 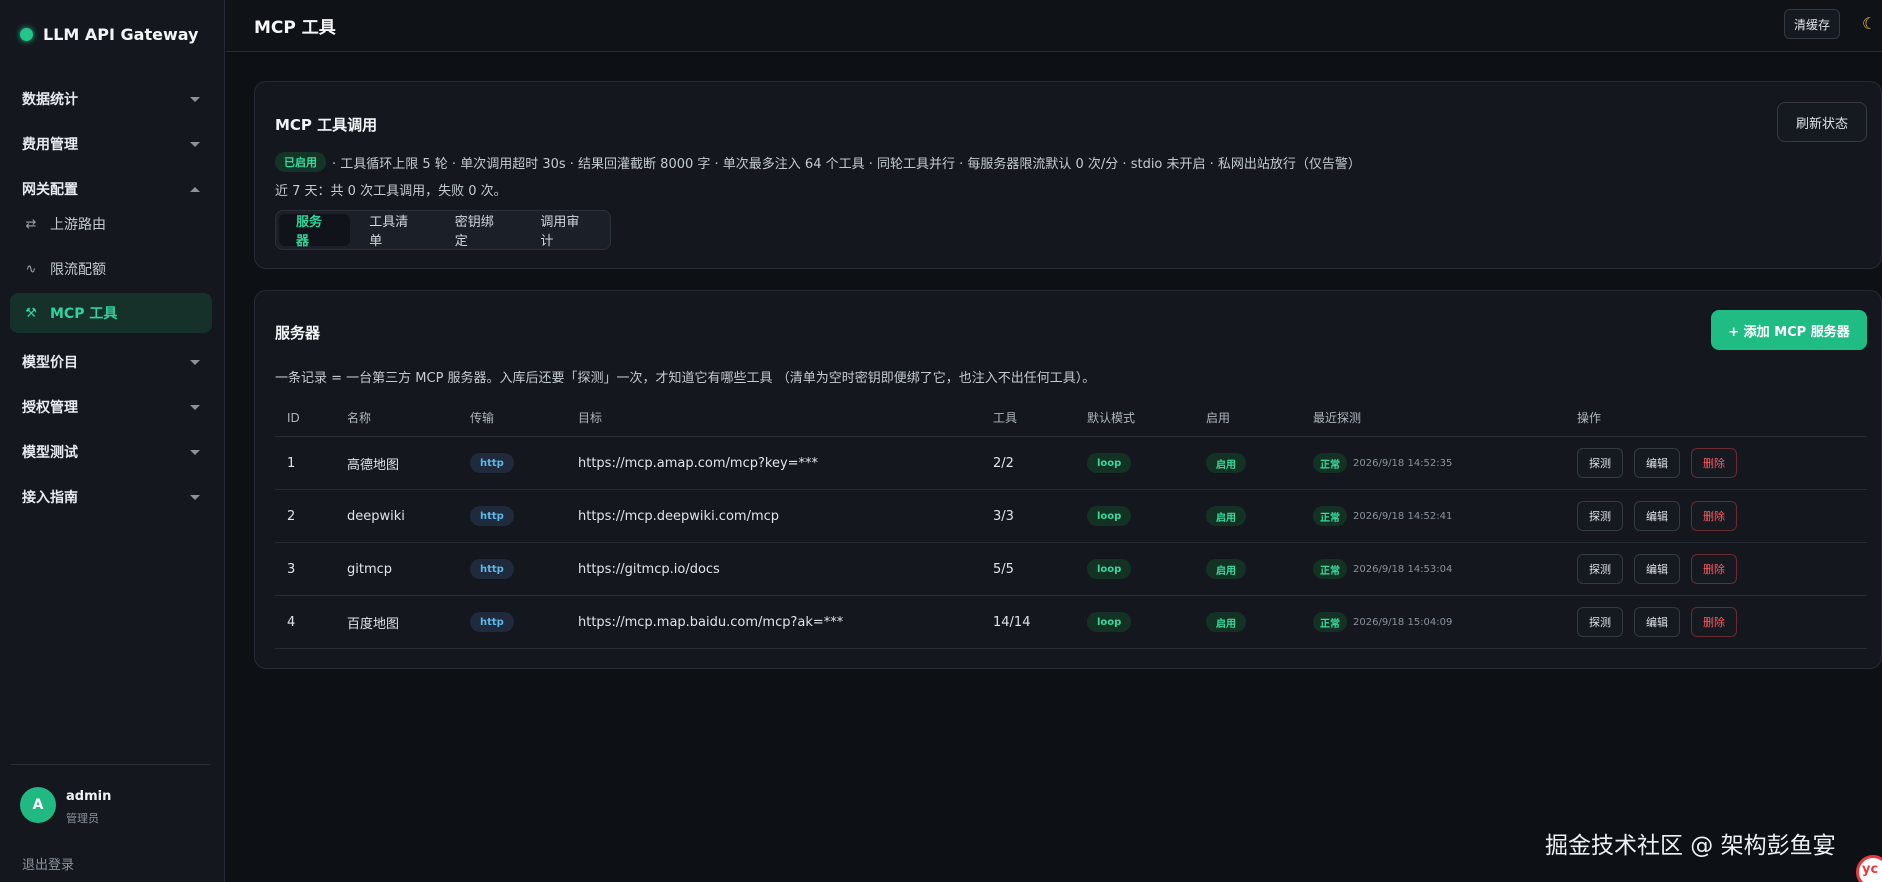 I want to click on tab-call-audit: 调用审计, so click(x=565, y=231).